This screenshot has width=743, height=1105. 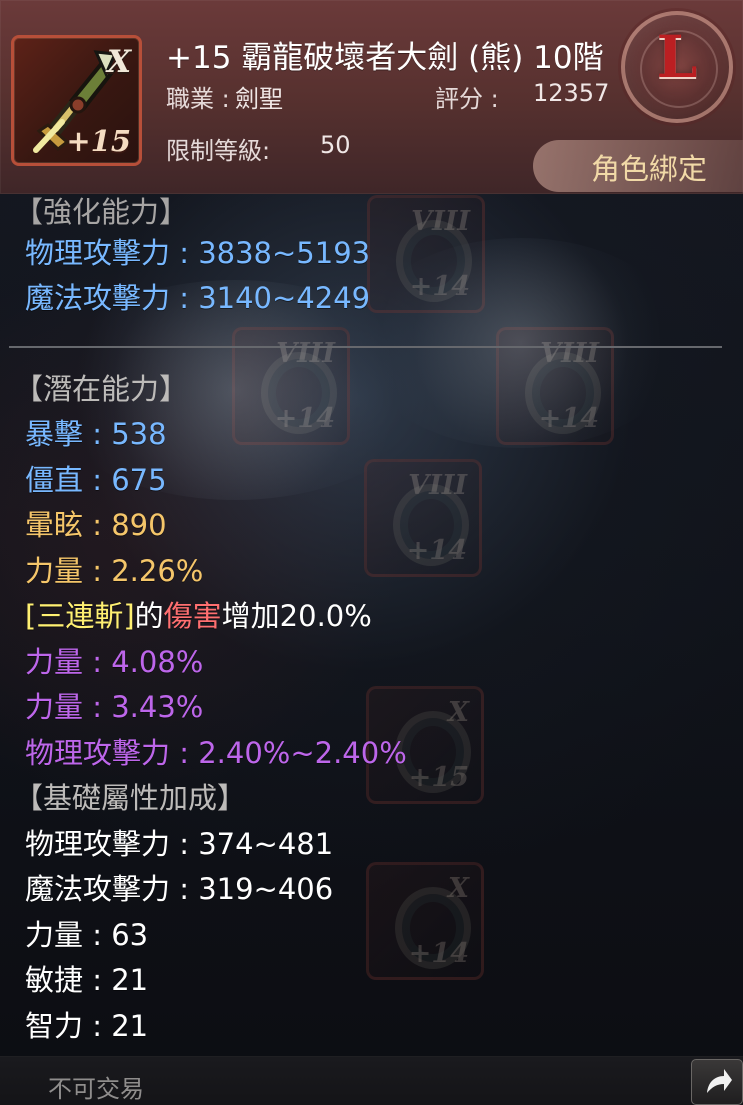 What do you see at coordinates (96, 480) in the screenshot?
I see `potential-stiffness: 僵直 : 675` at bounding box center [96, 480].